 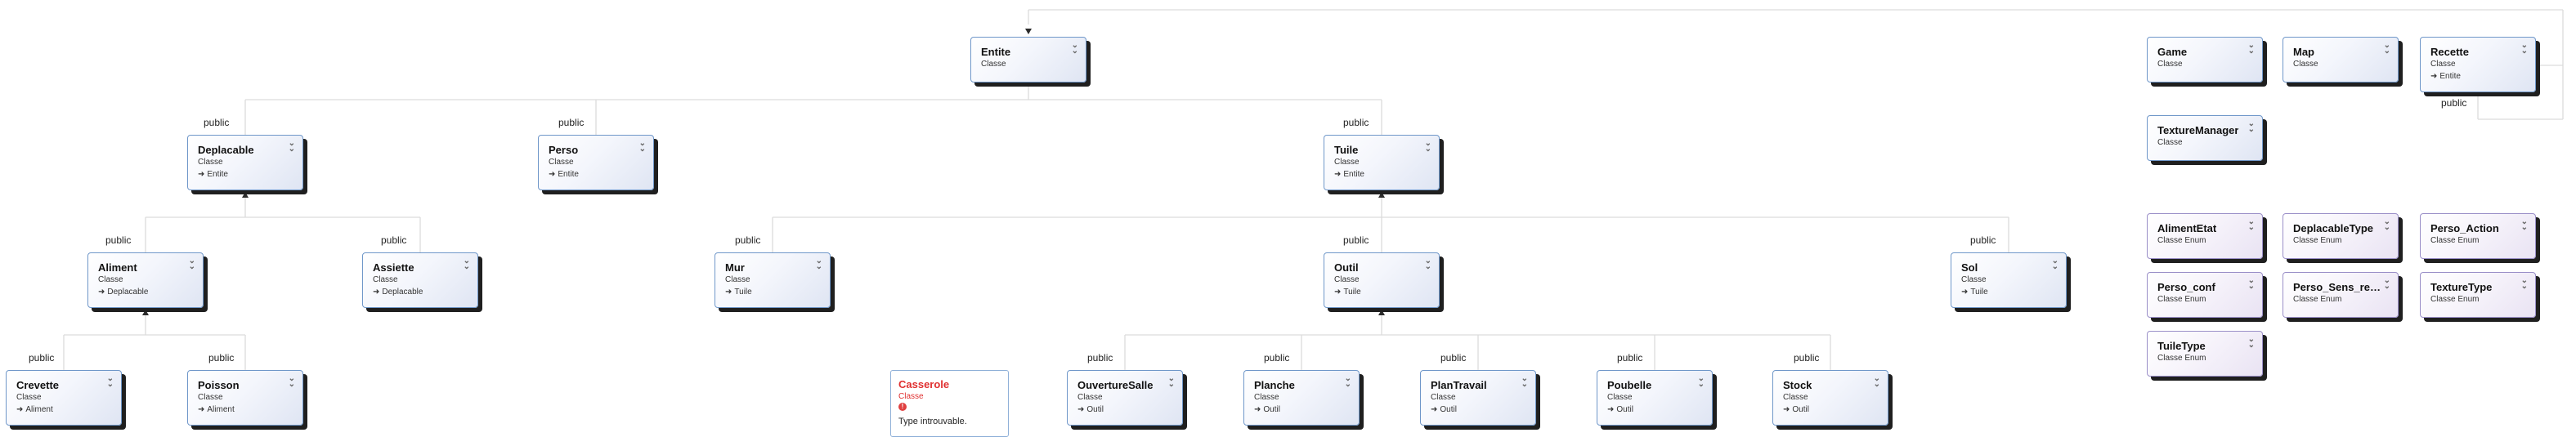 I want to click on enum-persoconf: Perso_conf Classe Enum ⌄ ⌄, so click(x=2205, y=295).